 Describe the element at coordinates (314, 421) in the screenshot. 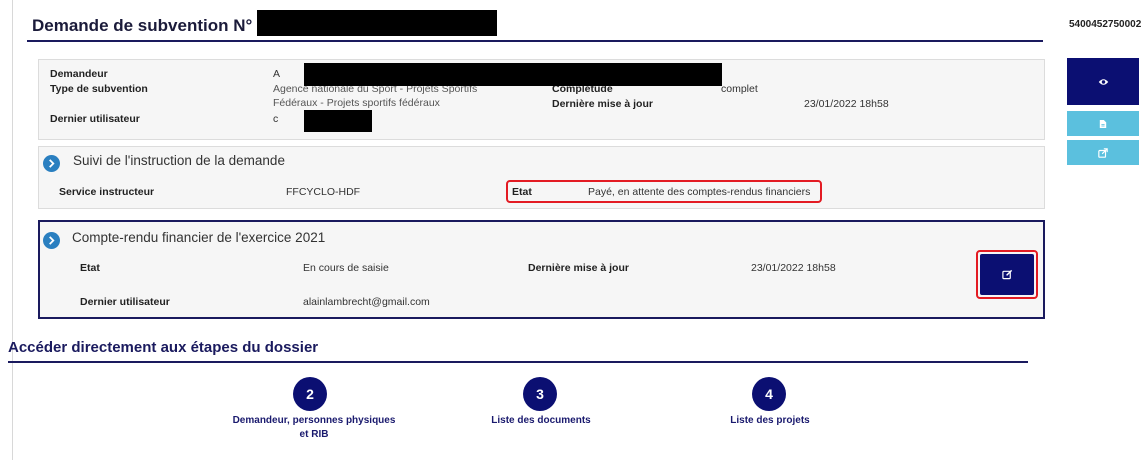

I see `step-label: Demandeur, personnes physiques` at that location.